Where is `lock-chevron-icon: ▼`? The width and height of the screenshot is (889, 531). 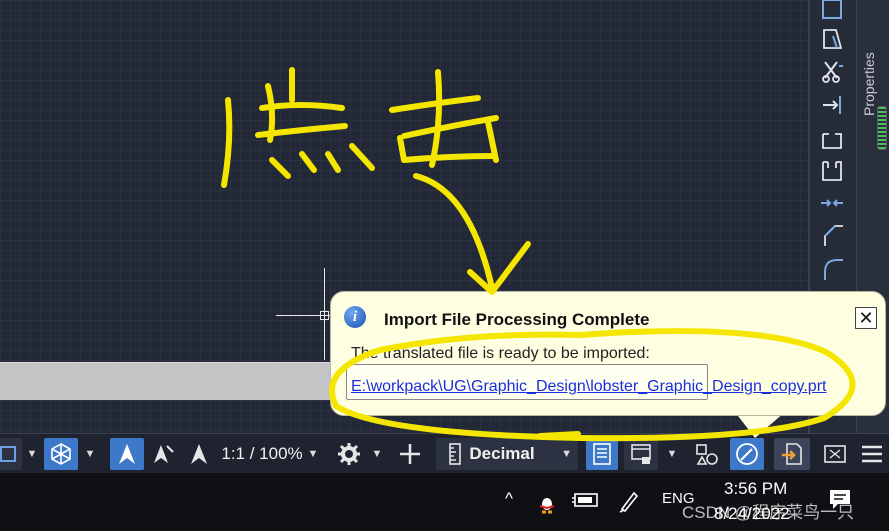
lock-chevron-icon: ▼ is located at coordinates (672, 454).